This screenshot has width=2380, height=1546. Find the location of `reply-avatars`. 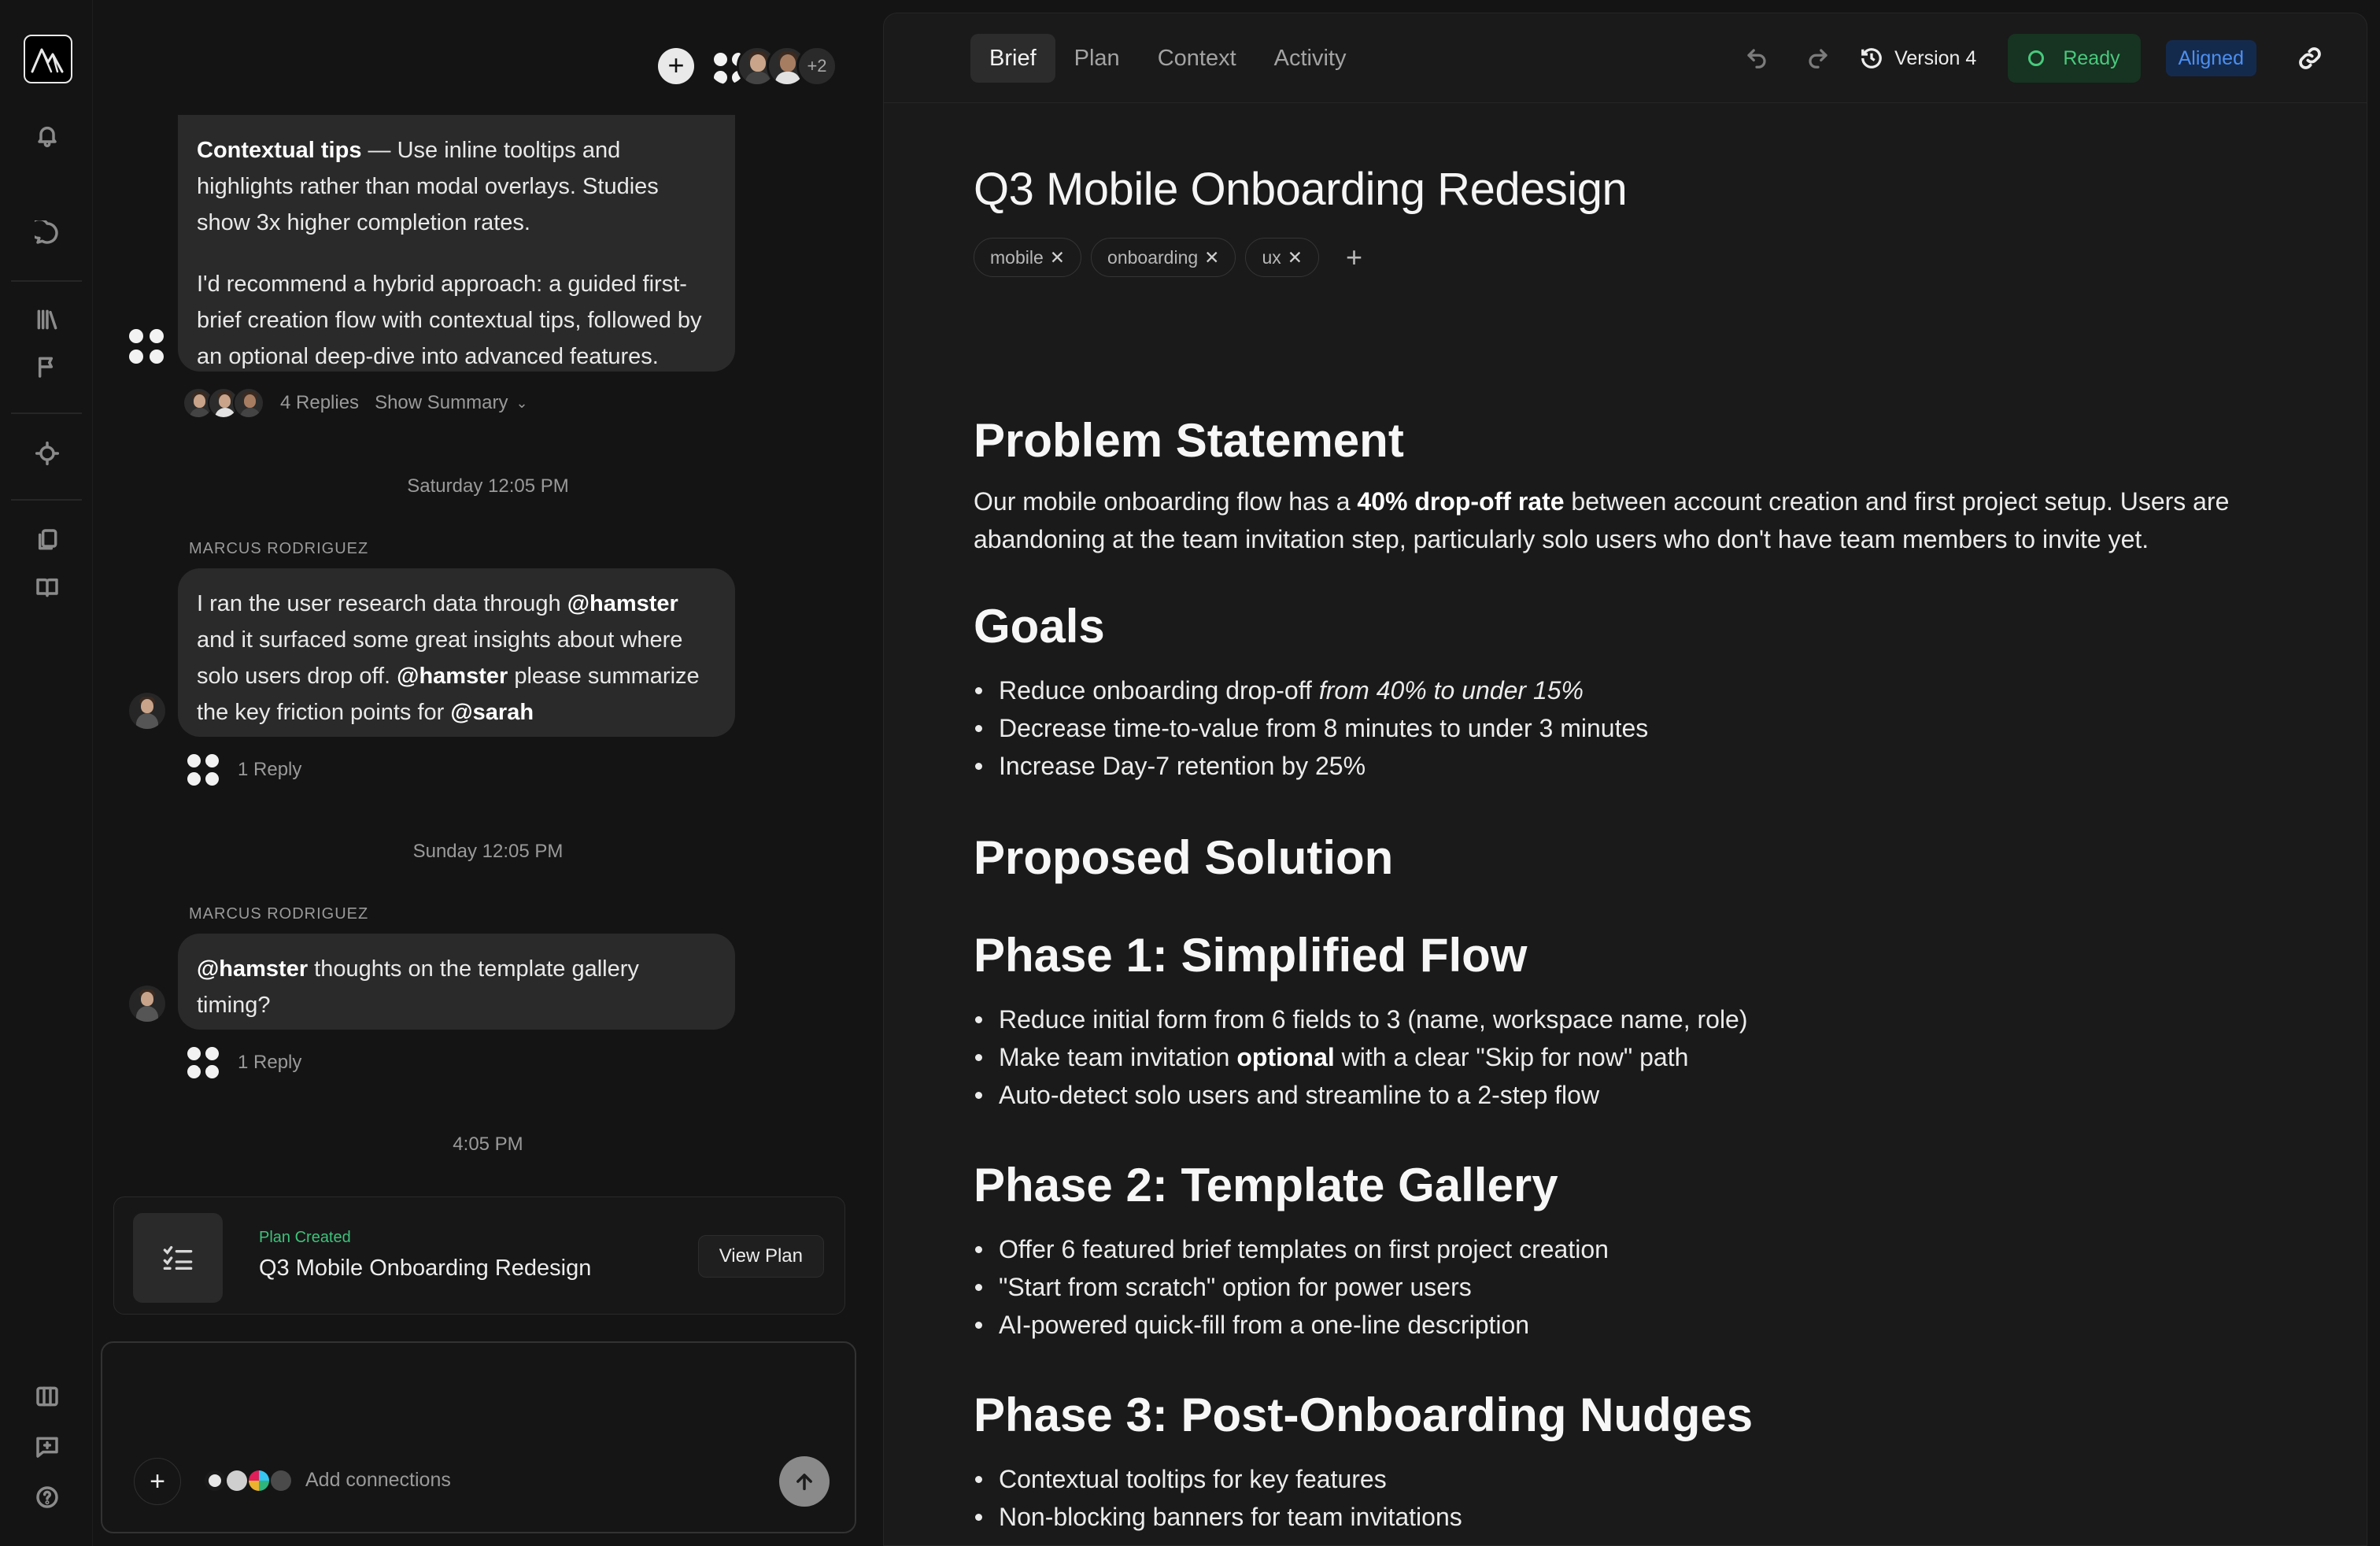

reply-avatars is located at coordinates (223, 403).